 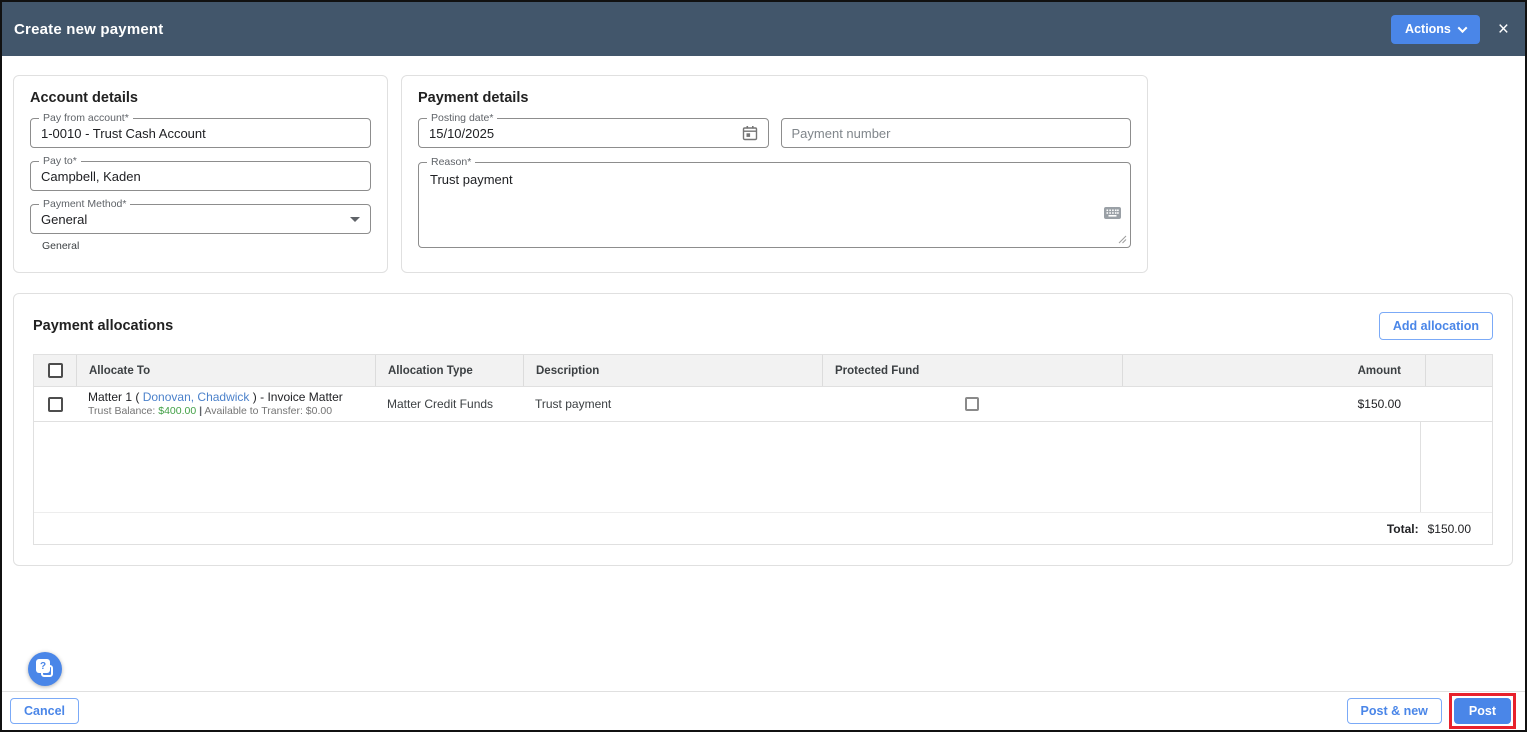 I want to click on payment-method-label: Payment Method*, so click(x=85, y=204).